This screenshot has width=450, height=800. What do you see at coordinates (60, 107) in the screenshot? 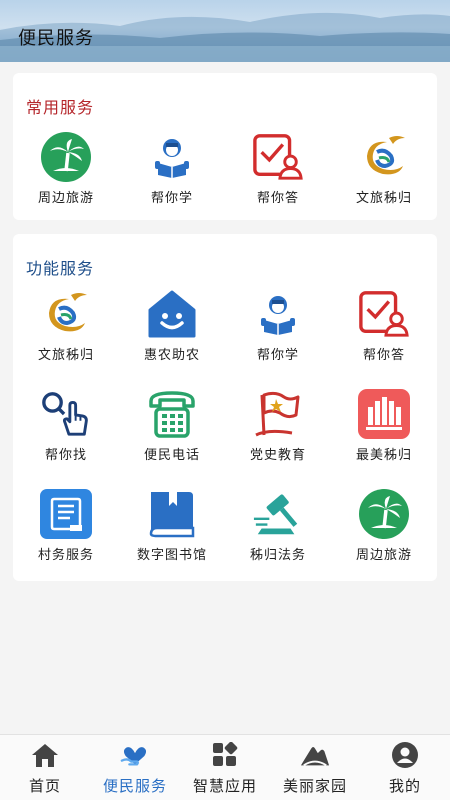
I see `common-services-title: 常用服务` at bounding box center [60, 107].